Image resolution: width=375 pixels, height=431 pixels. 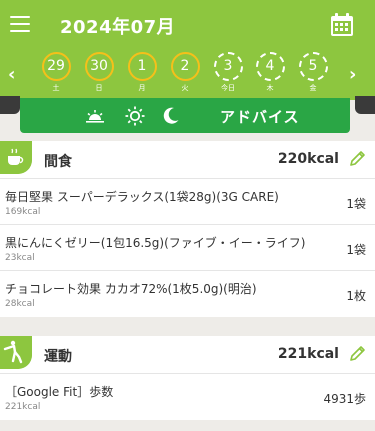 What do you see at coordinates (20, 258) in the screenshot?
I see `food-kcal: 23kcal` at bounding box center [20, 258].